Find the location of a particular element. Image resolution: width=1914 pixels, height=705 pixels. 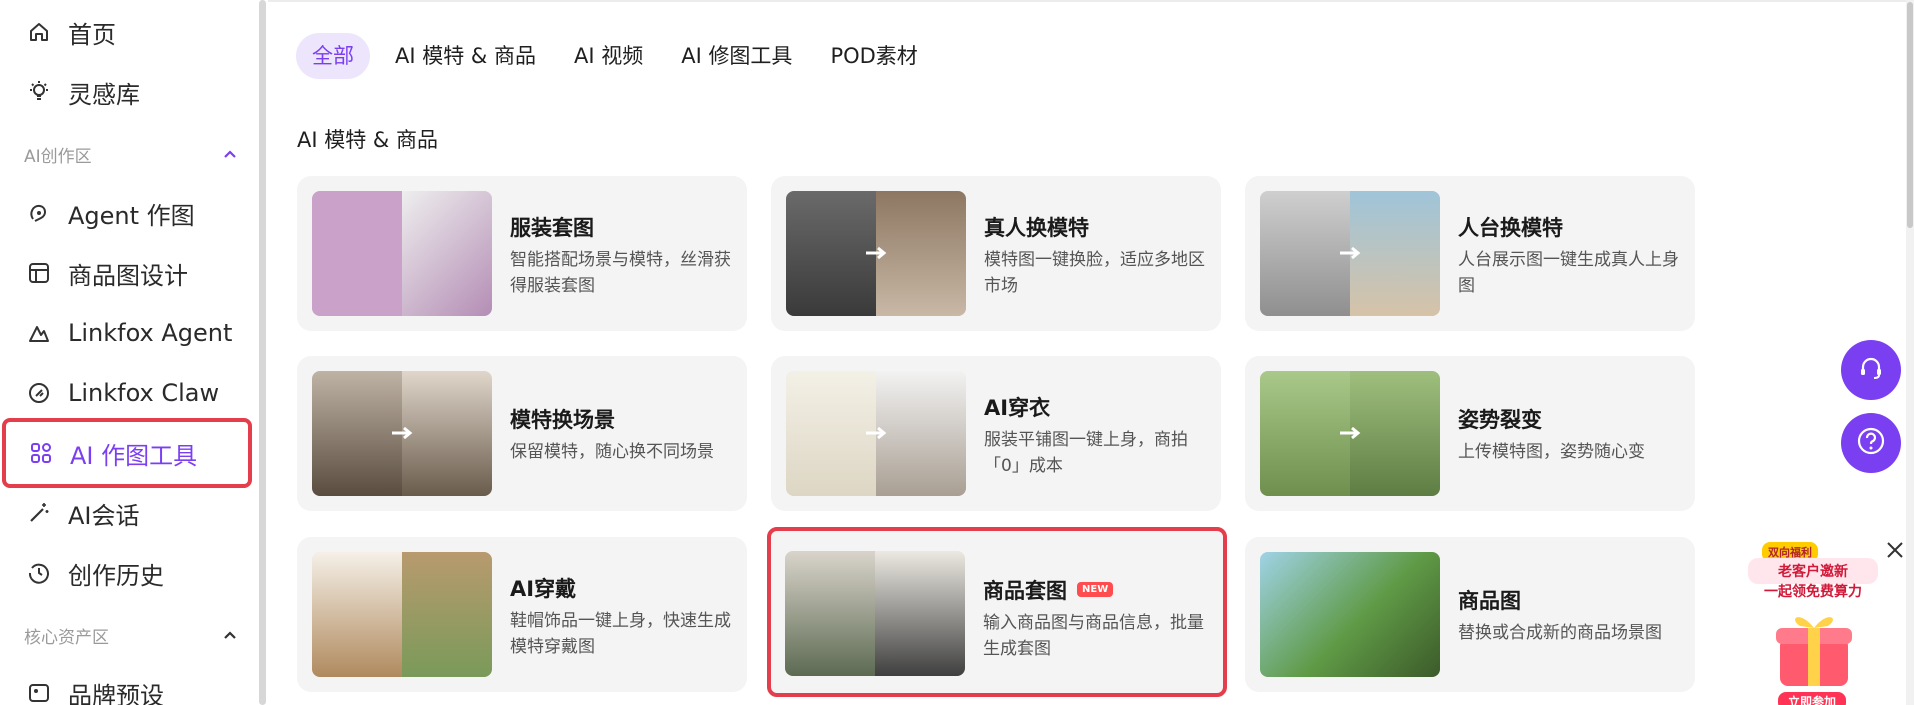

layout-icon is located at coordinates (39, 273).